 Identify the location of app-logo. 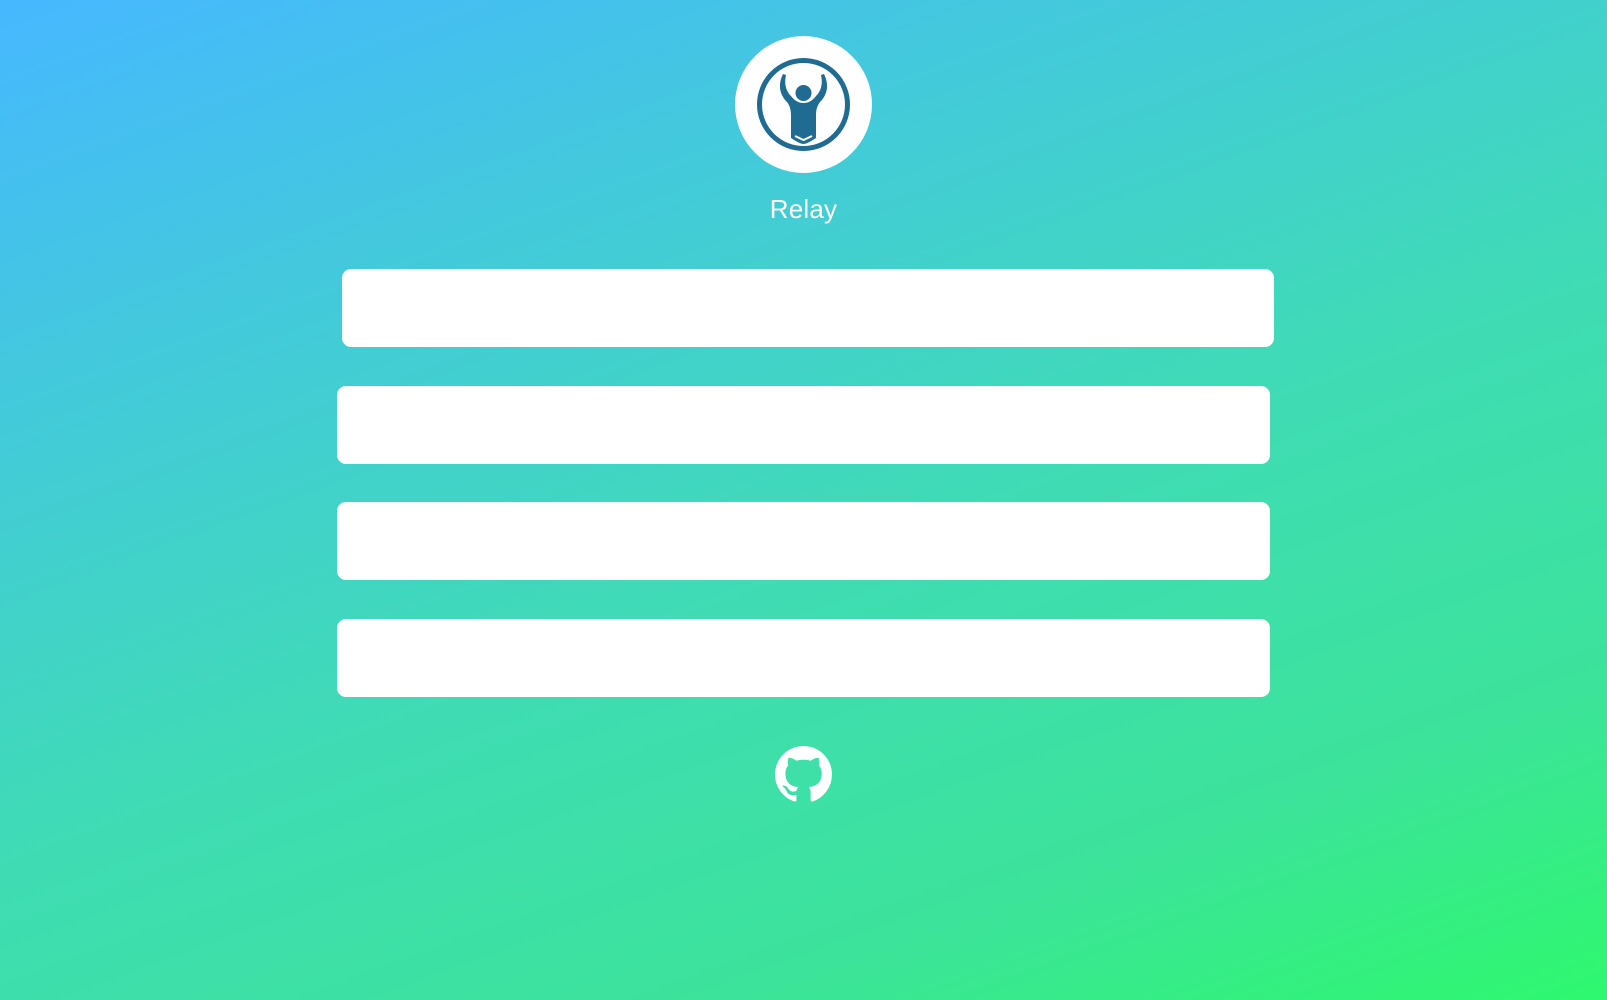
(803, 104).